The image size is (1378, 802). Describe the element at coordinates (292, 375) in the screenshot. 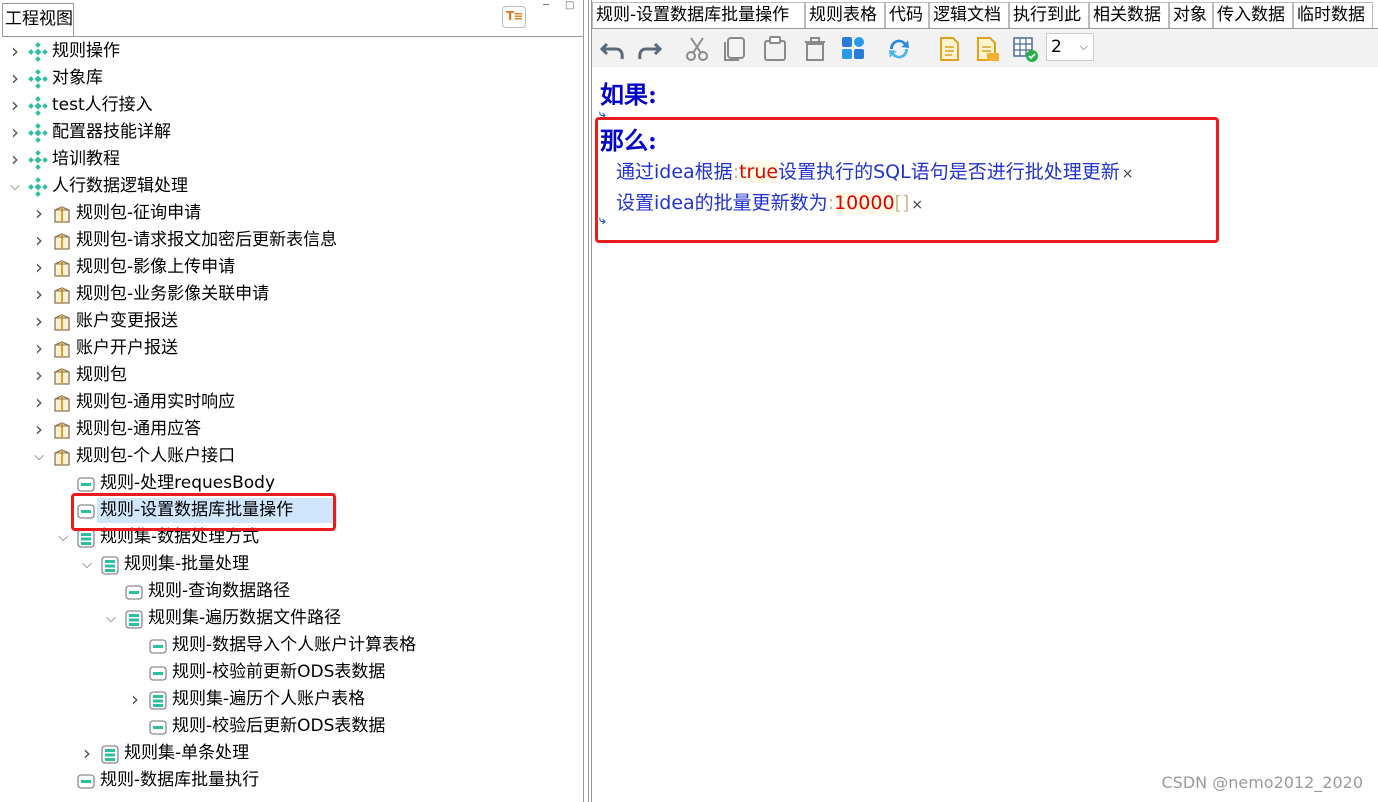

I see `tree-node: › 规则包` at that location.